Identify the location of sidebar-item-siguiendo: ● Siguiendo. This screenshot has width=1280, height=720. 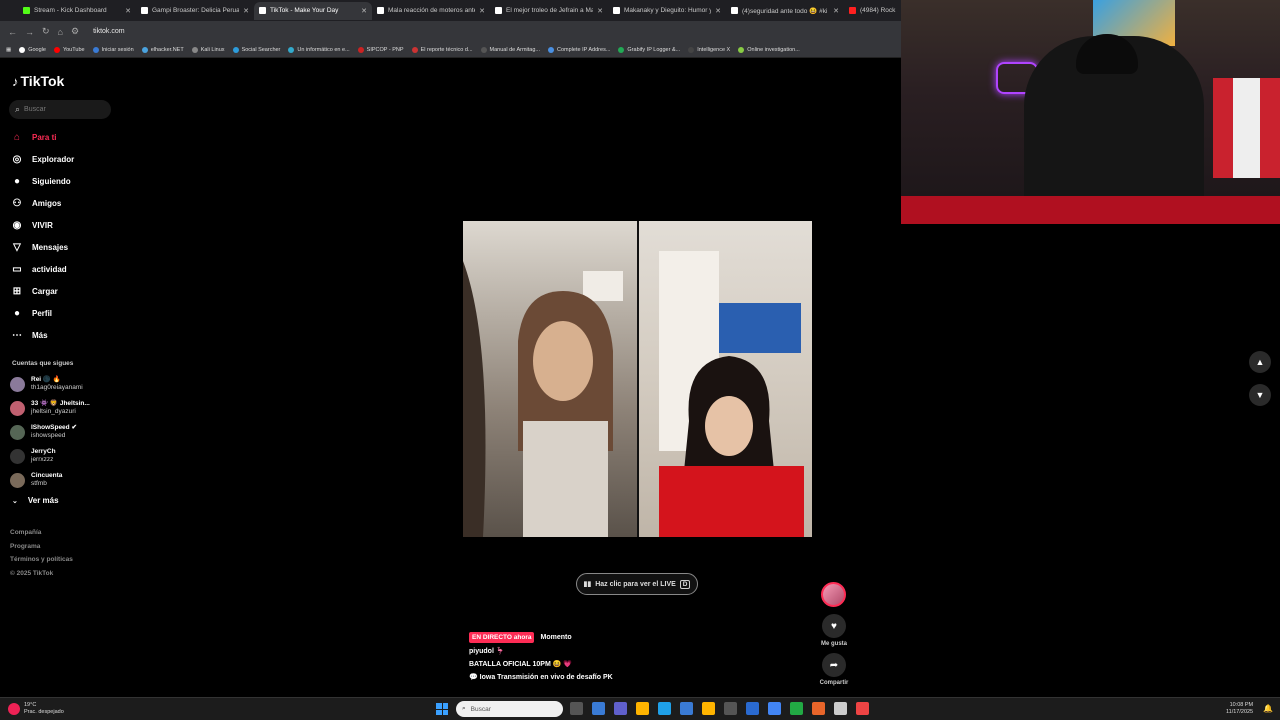
(42, 181).